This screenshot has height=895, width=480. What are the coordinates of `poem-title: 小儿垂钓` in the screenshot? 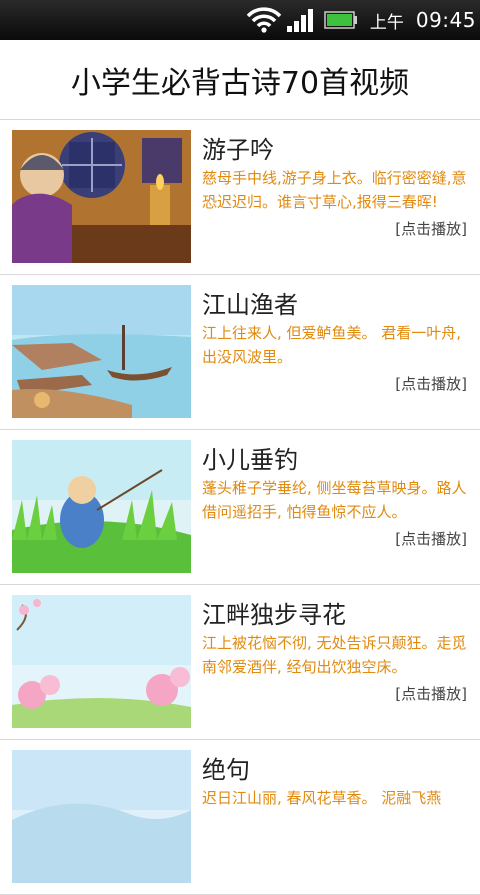 It's located at (250, 460).